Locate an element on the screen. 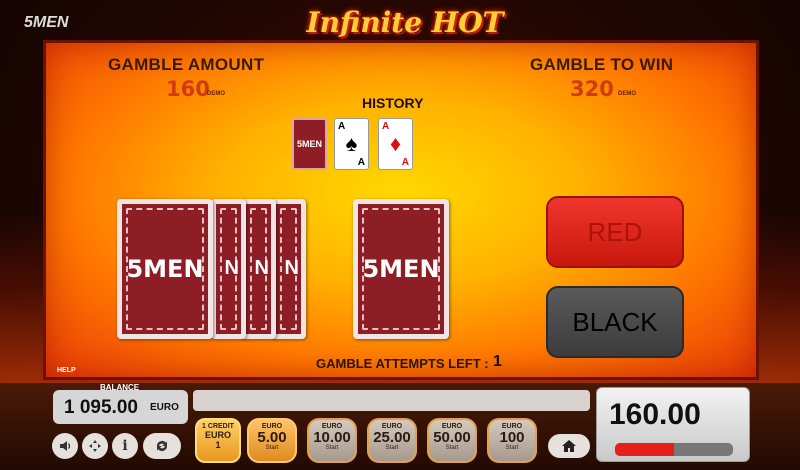 This screenshot has width=800, height=470. red-button: RED is located at coordinates (615, 232).